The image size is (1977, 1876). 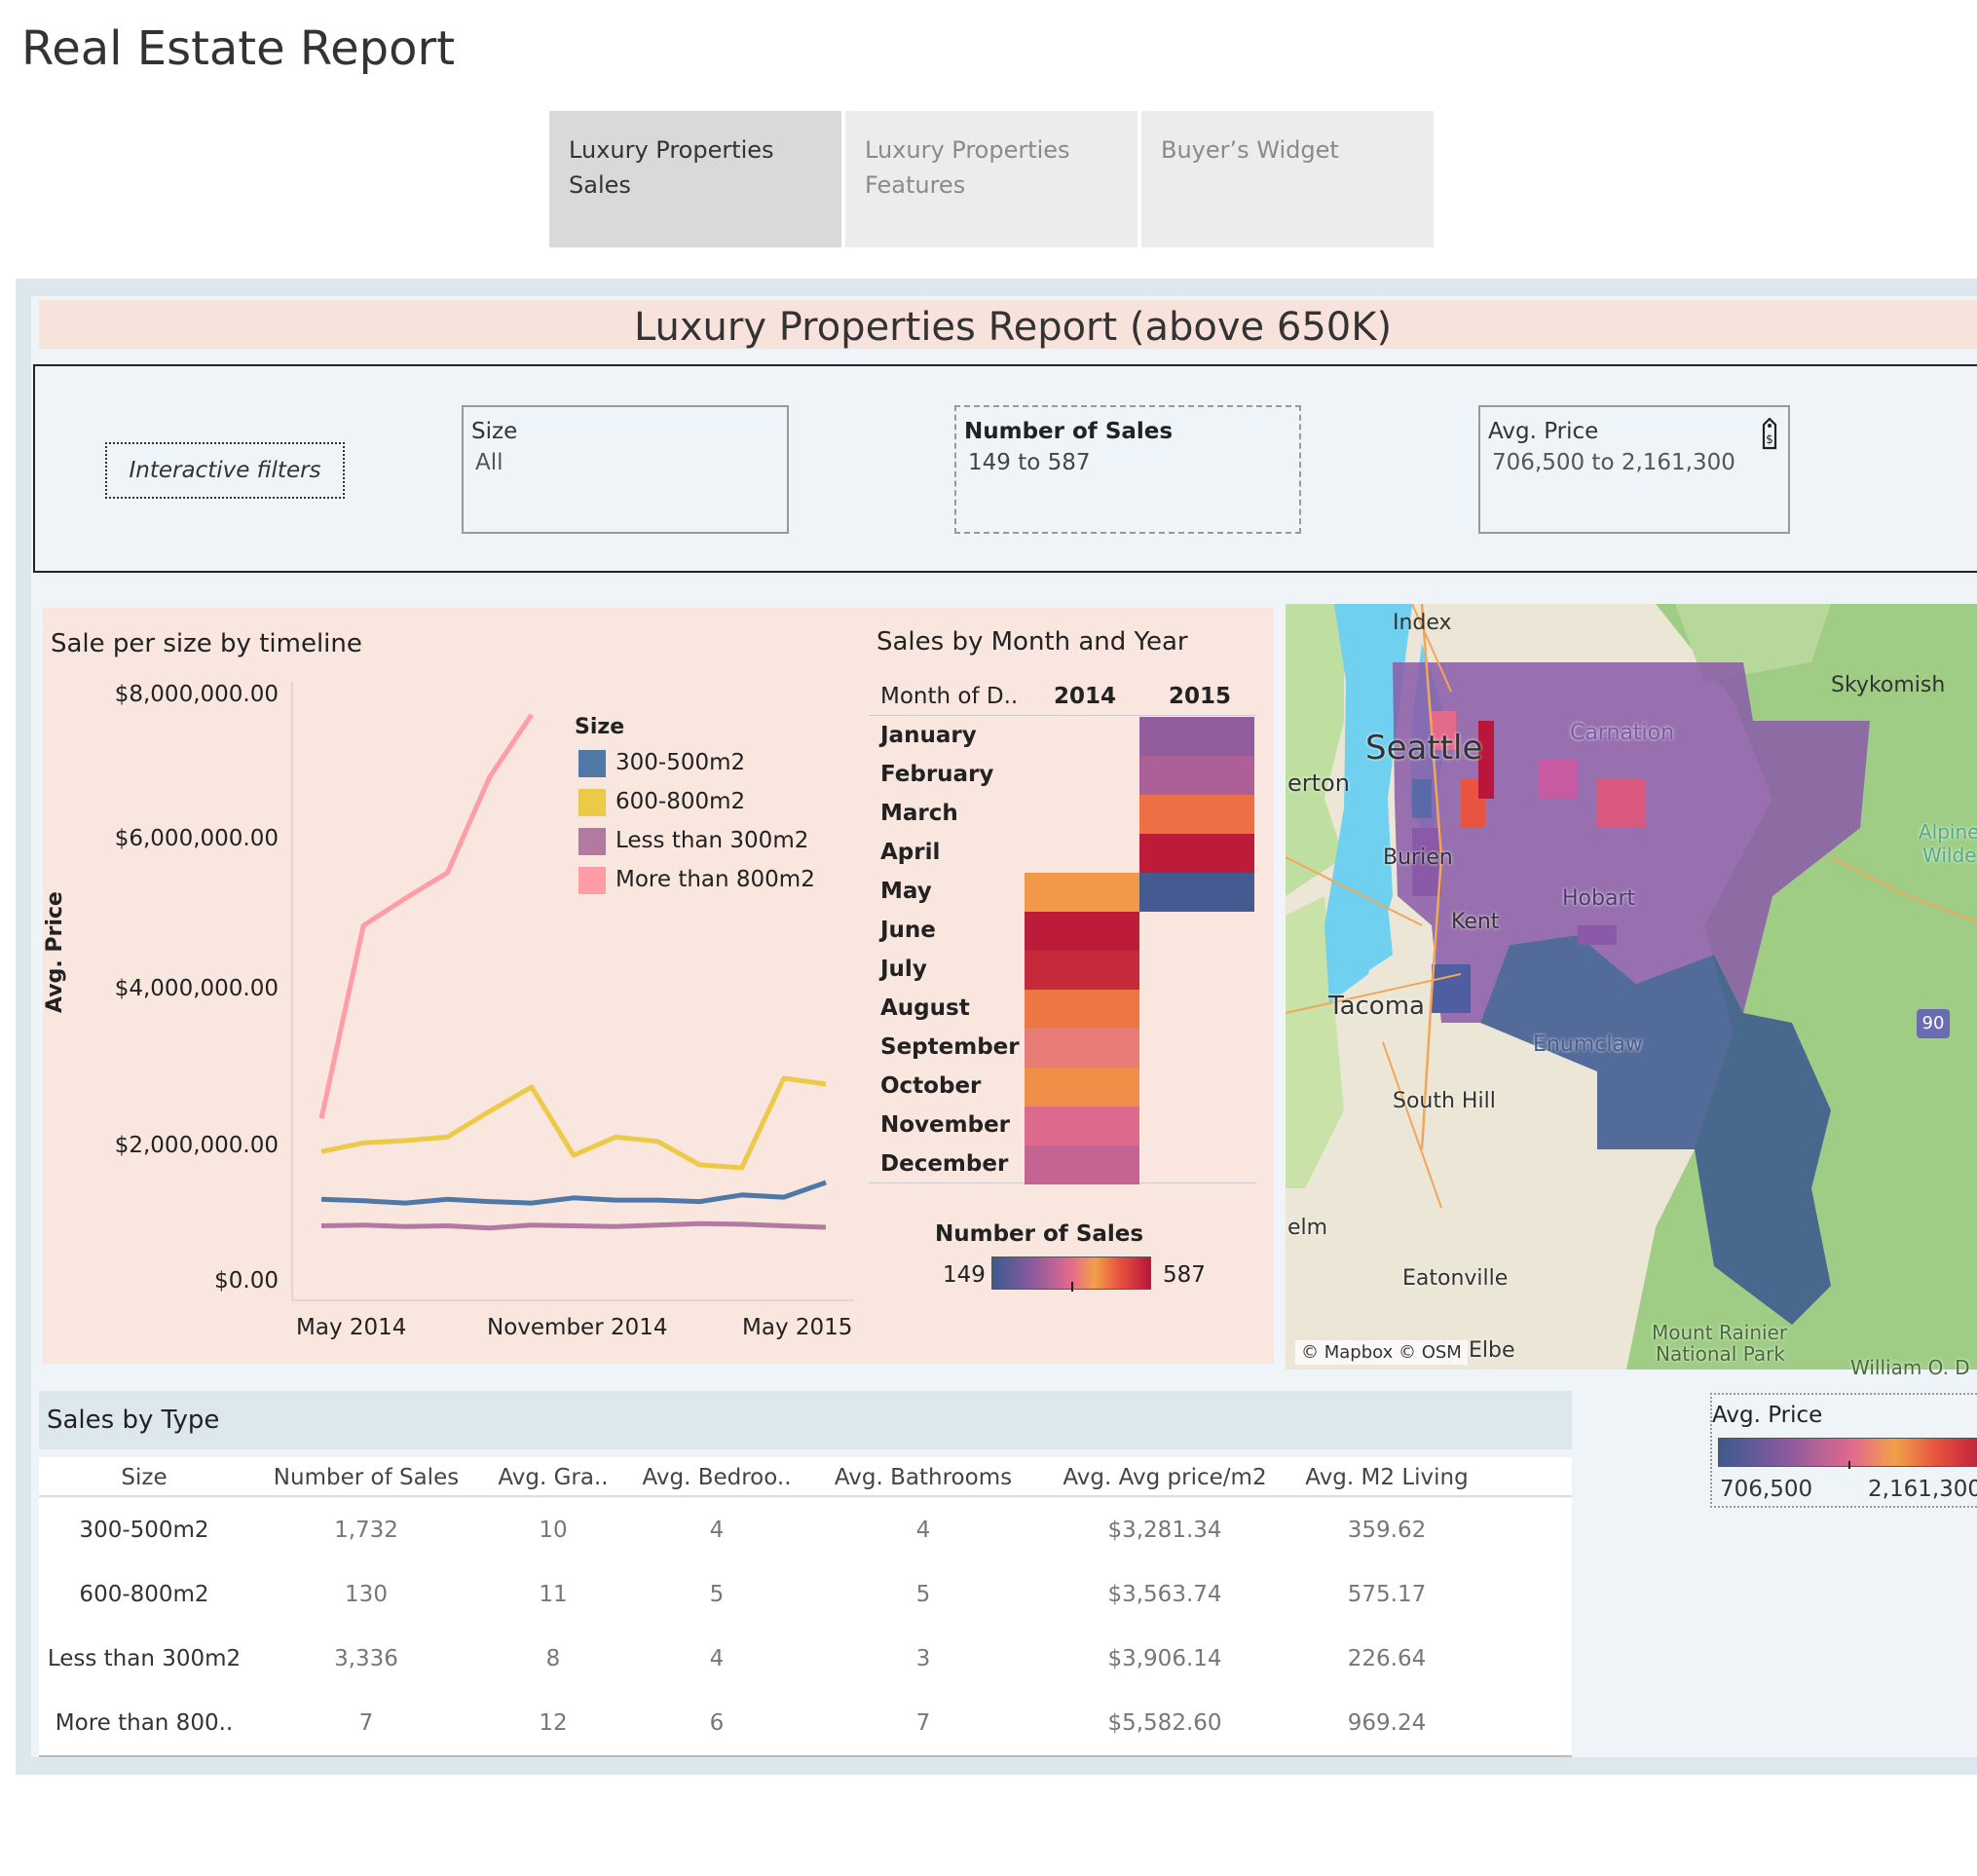 I want to click on map-label: Tacoma, so click(x=1377, y=1007).